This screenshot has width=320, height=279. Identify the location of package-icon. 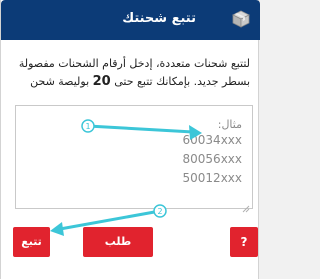
(241, 19).